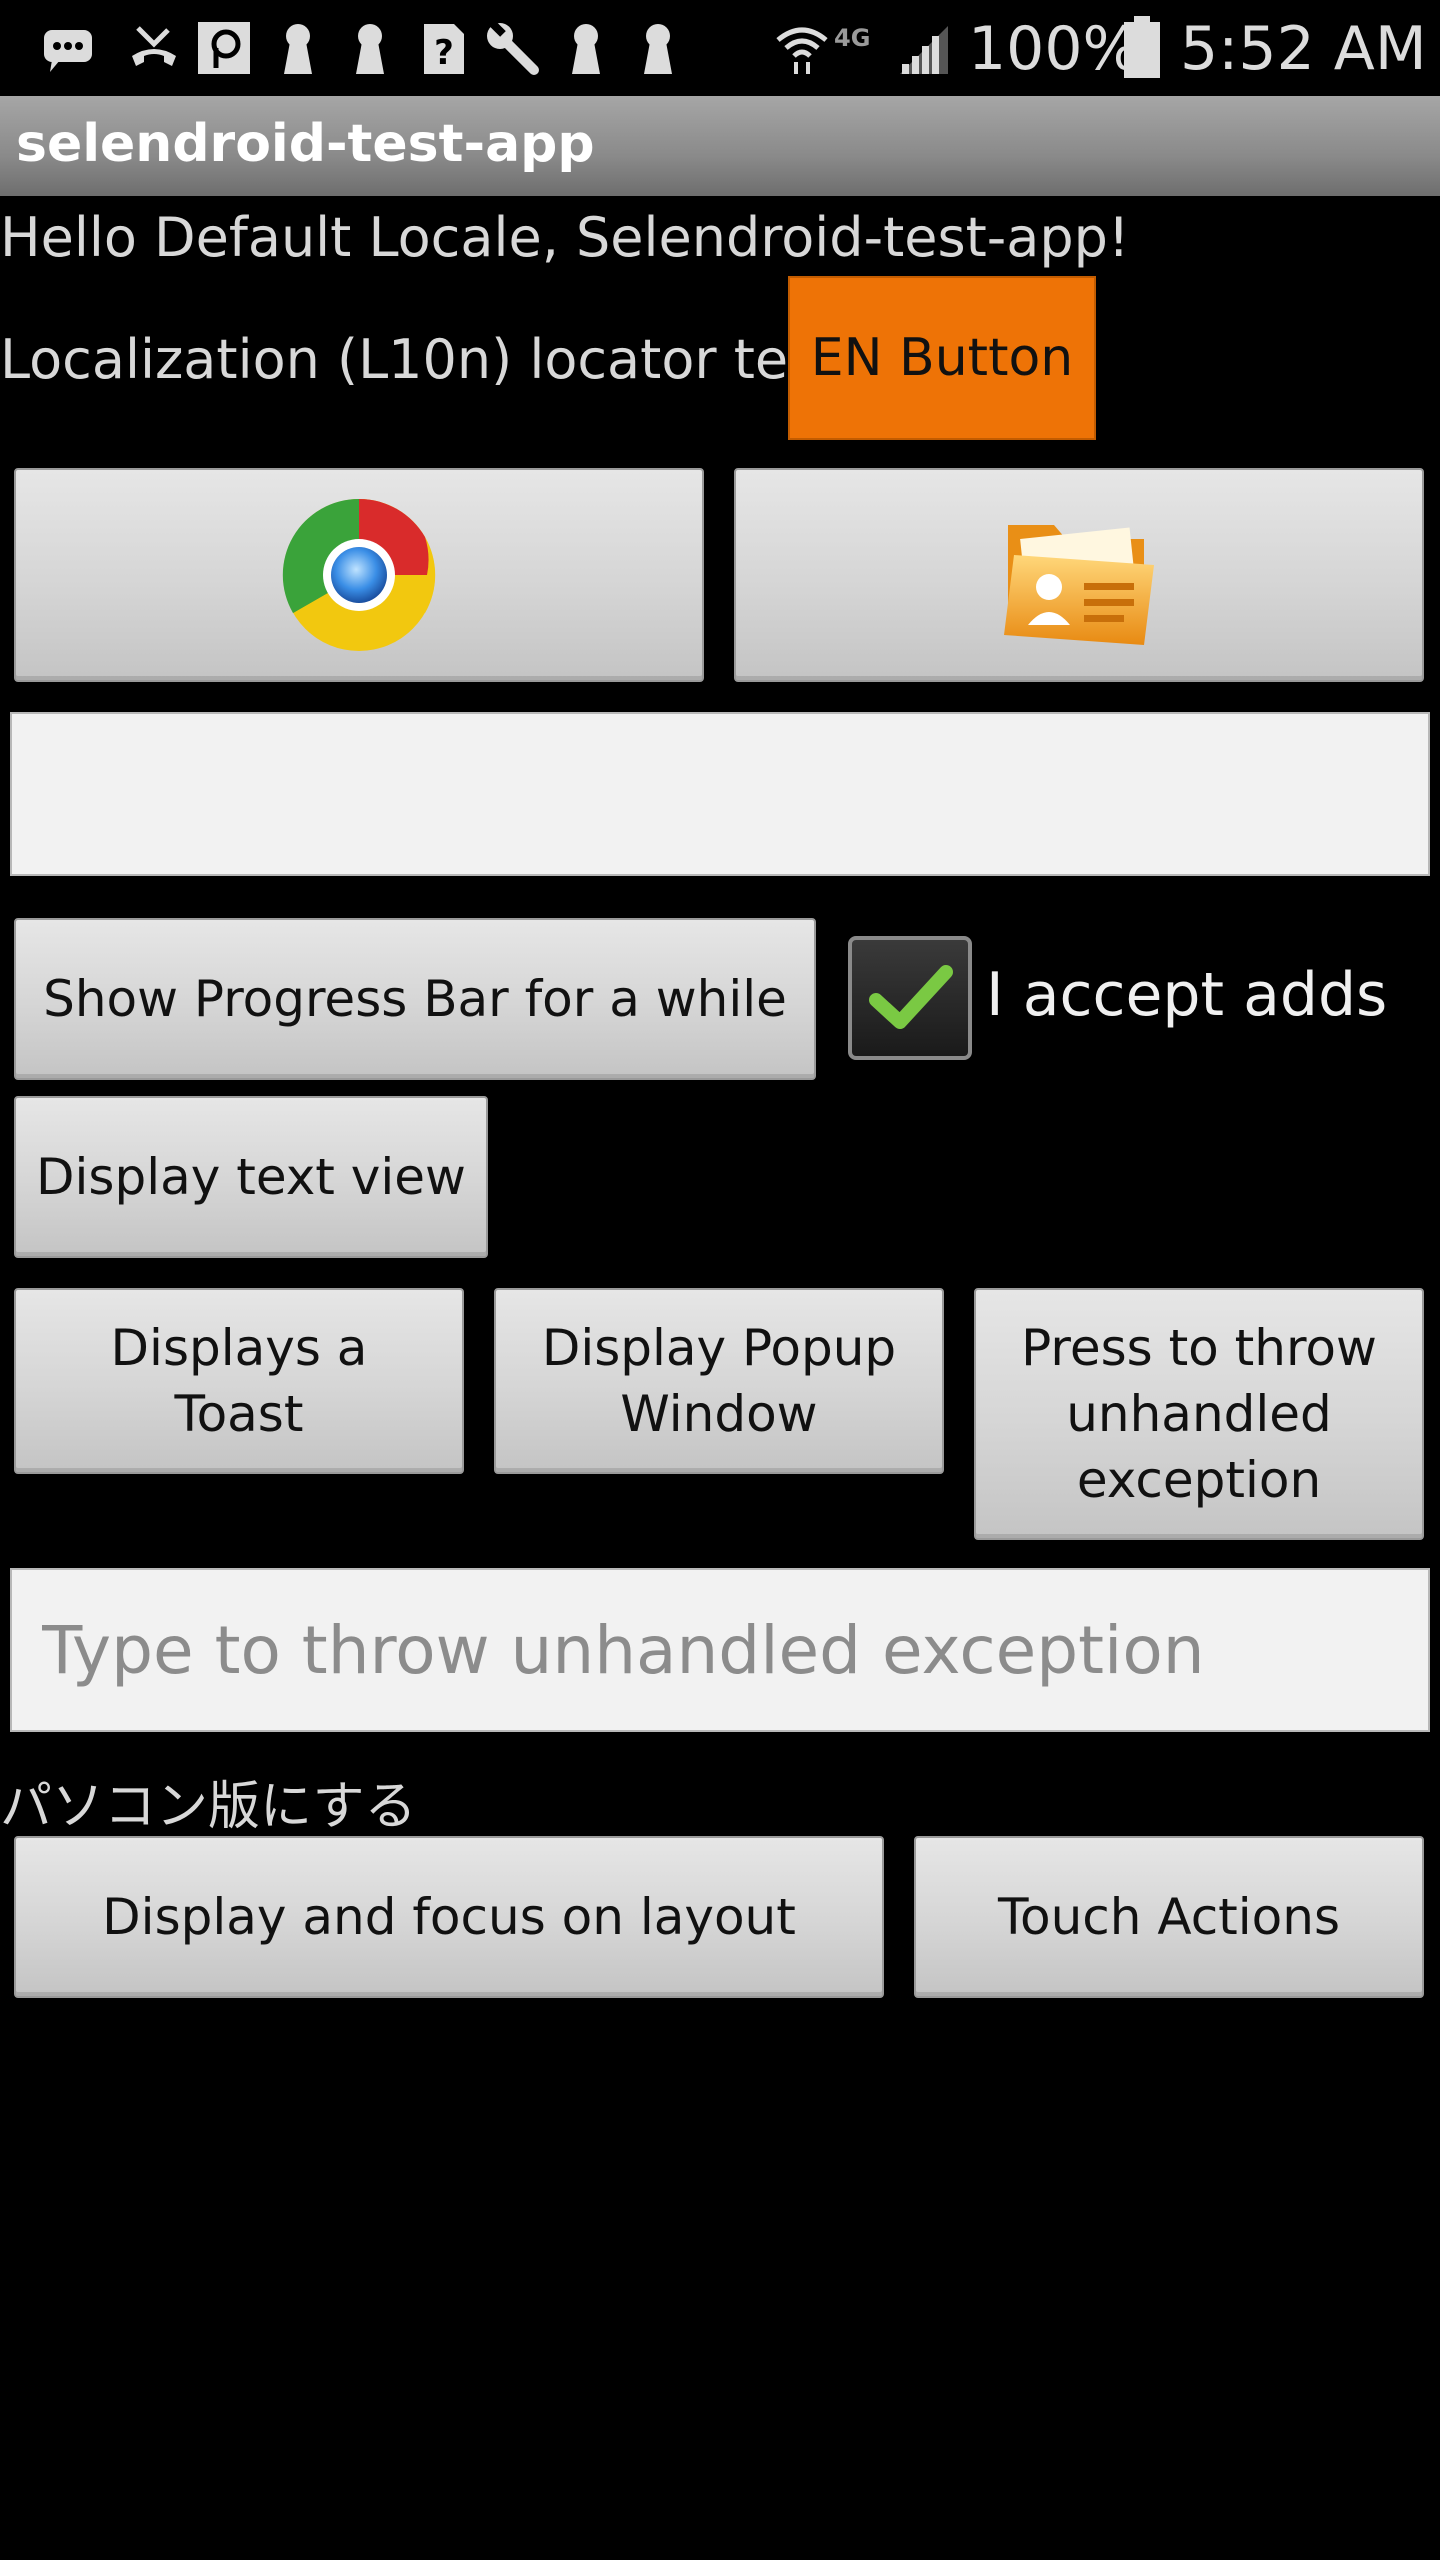 This screenshot has width=1440, height=2560. I want to click on checkmark-icon, so click(911, 997).